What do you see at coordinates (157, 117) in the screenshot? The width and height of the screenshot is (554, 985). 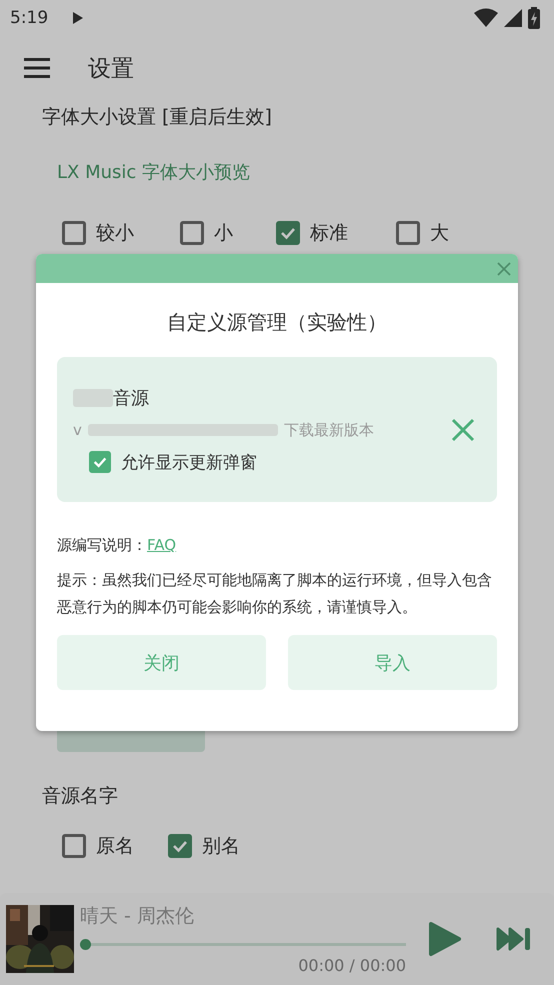 I see `section-heading: 字体大小设置 [重启后生效]` at bounding box center [157, 117].